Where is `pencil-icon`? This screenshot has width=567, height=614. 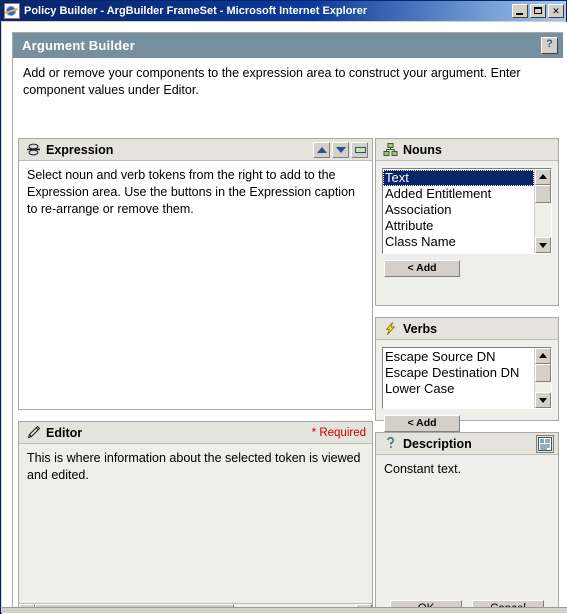
pencil-icon is located at coordinates (33, 432).